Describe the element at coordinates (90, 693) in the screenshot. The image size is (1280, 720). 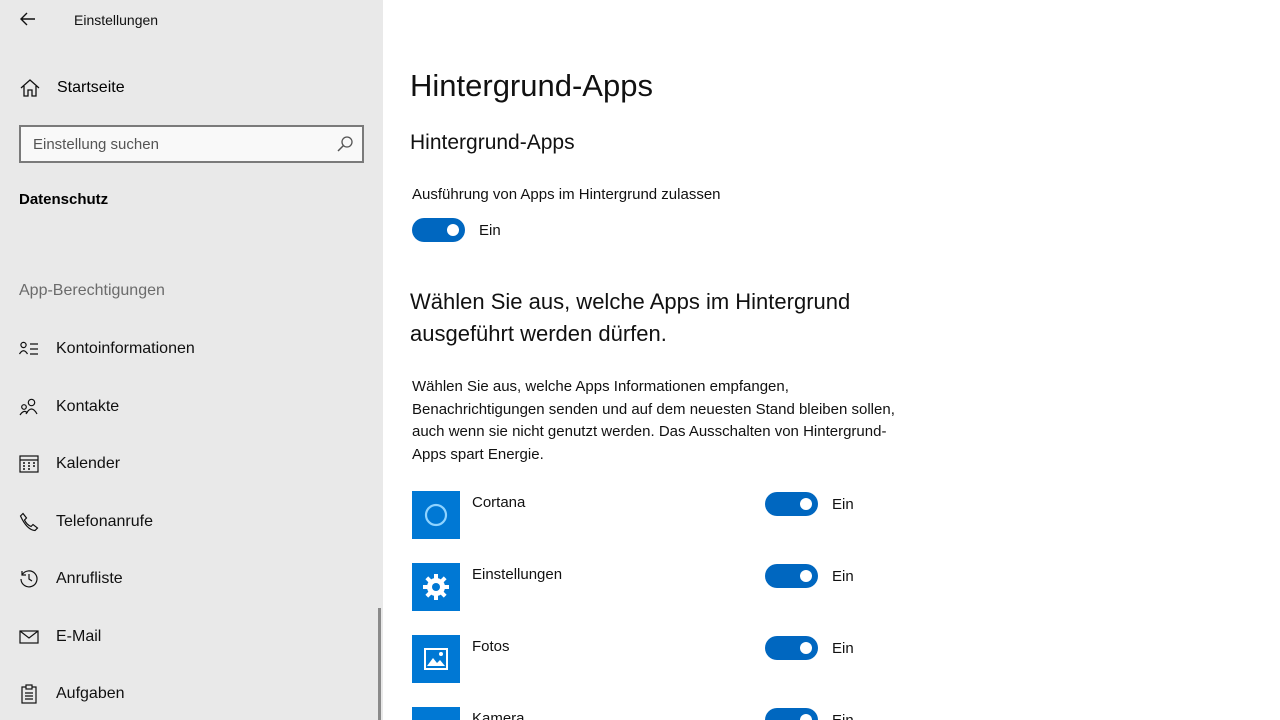
I see `sidebar-item-label: Aufgaben` at that location.